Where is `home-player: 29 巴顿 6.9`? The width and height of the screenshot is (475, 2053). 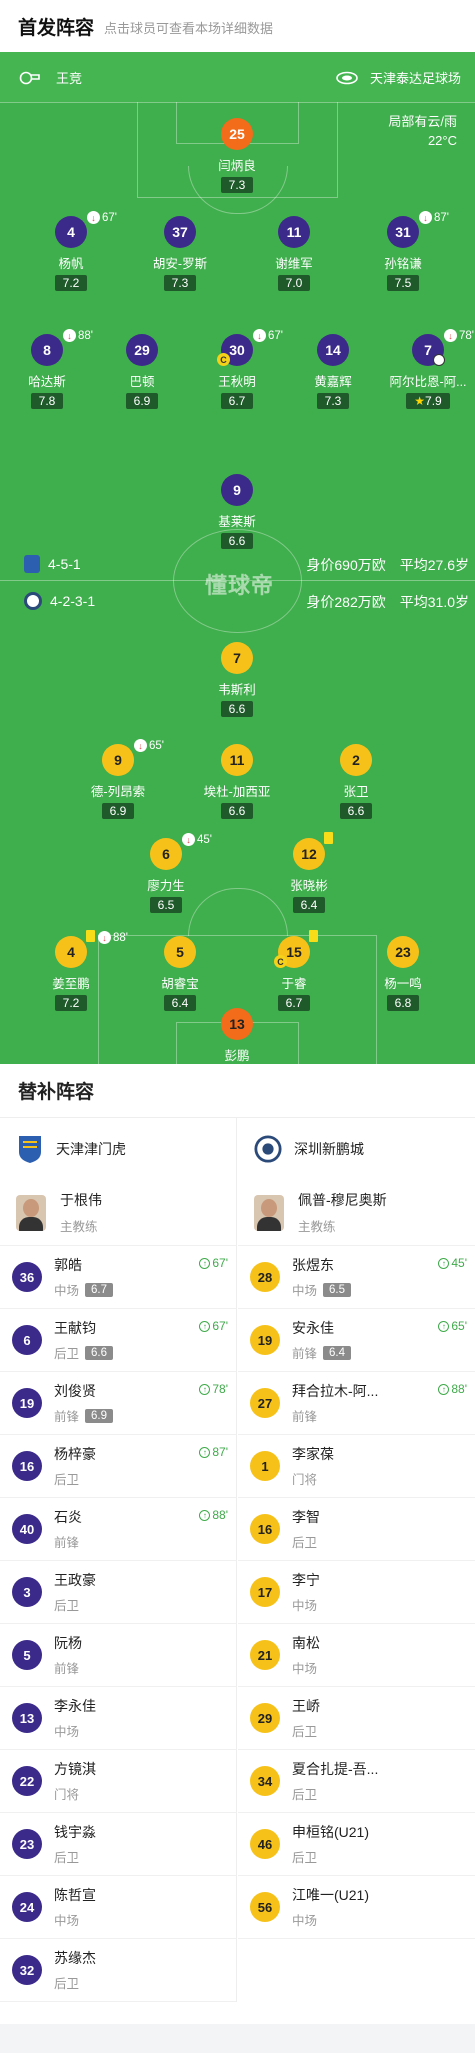
home-player: 29 巴顿 6.9 is located at coordinates (142, 372).